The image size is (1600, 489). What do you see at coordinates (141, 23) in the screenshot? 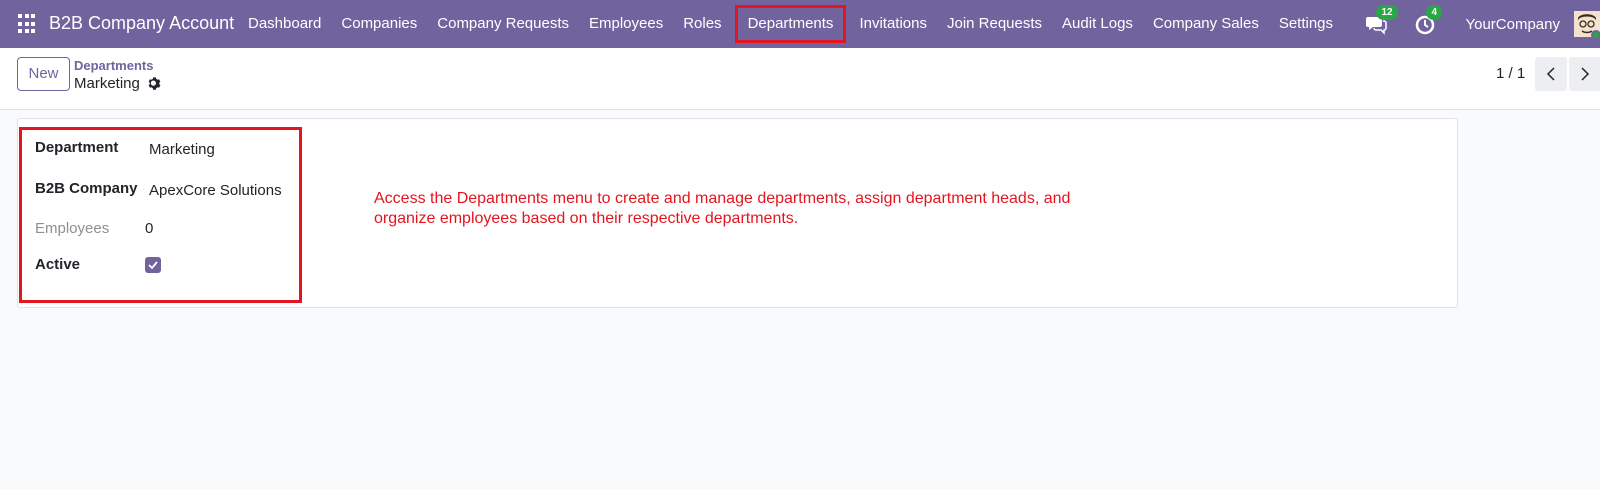
I see `app-title: B2B Company Account` at bounding box center [141, 23].